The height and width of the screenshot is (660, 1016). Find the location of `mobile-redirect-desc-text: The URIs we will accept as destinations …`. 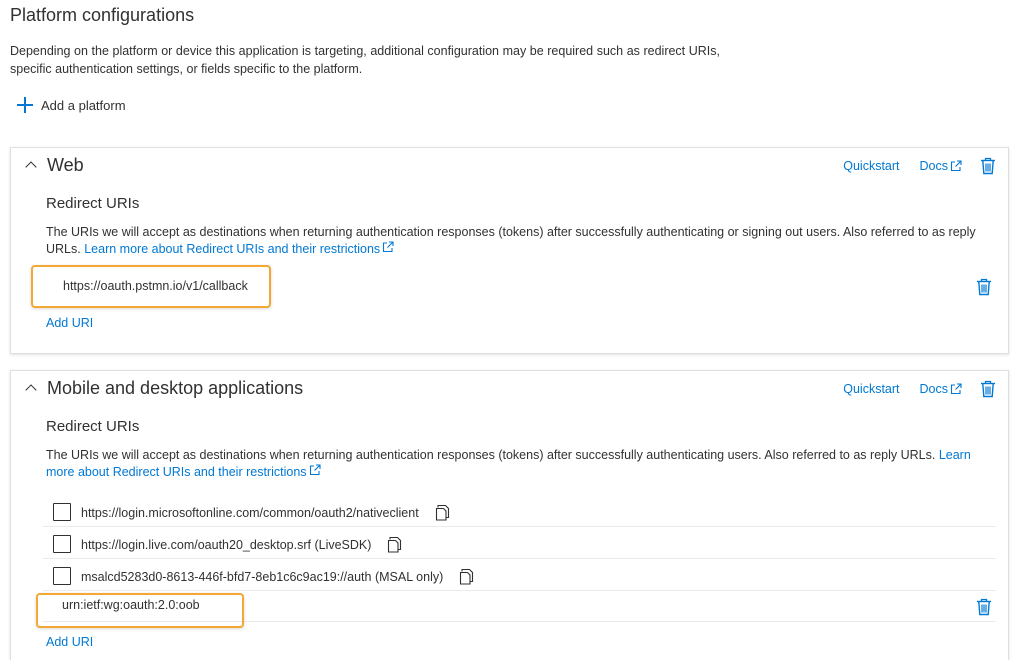

mobile-redirect-desc-text: The URIs we will accept as destinations … is located at coordinates (491, 455).